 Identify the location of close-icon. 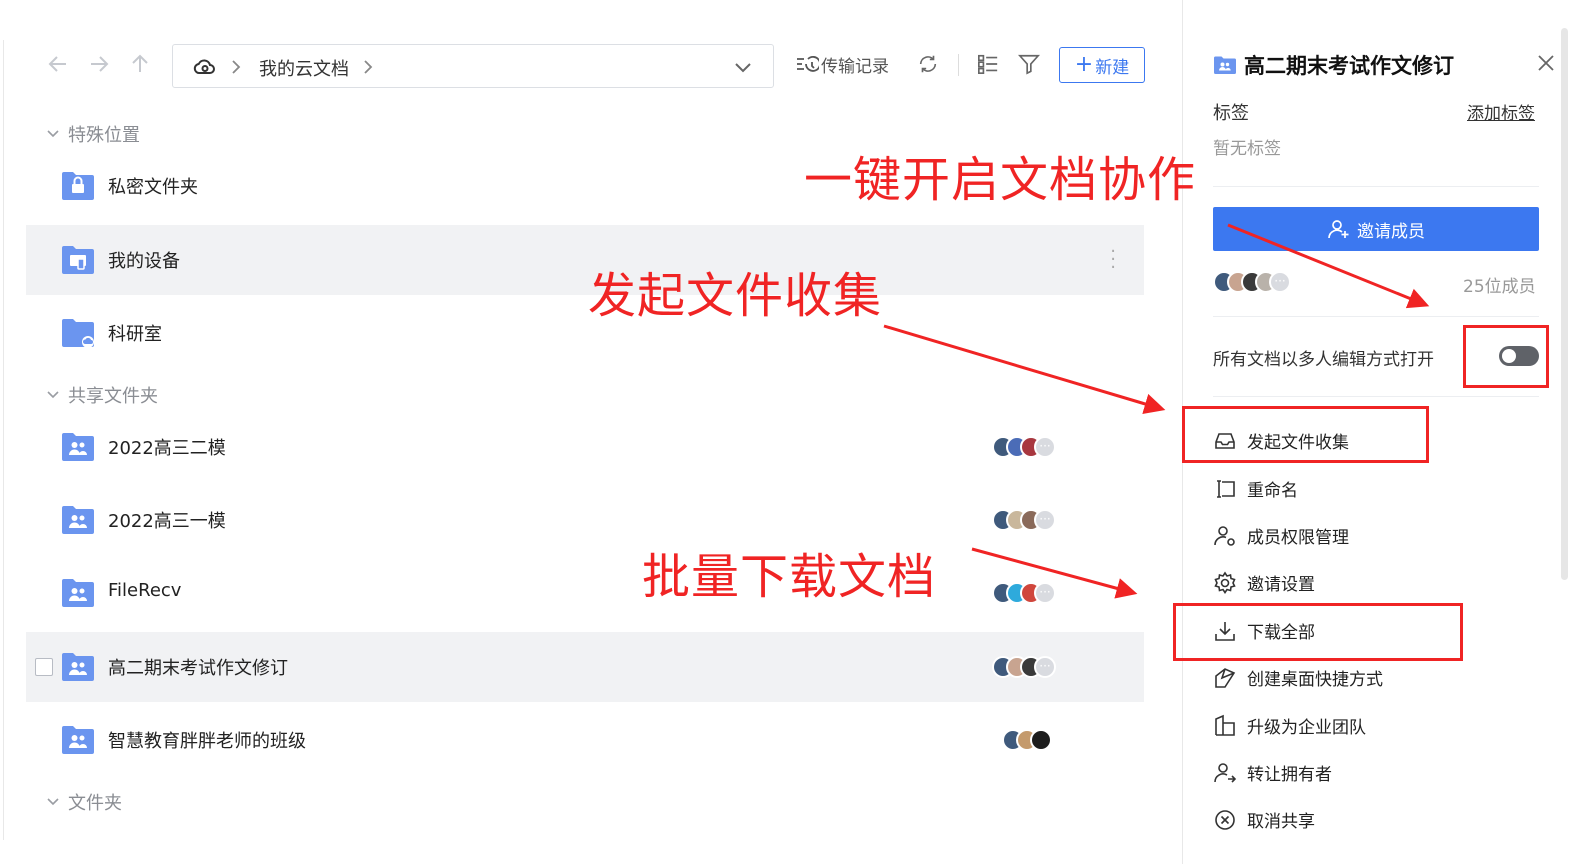
(1546, 63).